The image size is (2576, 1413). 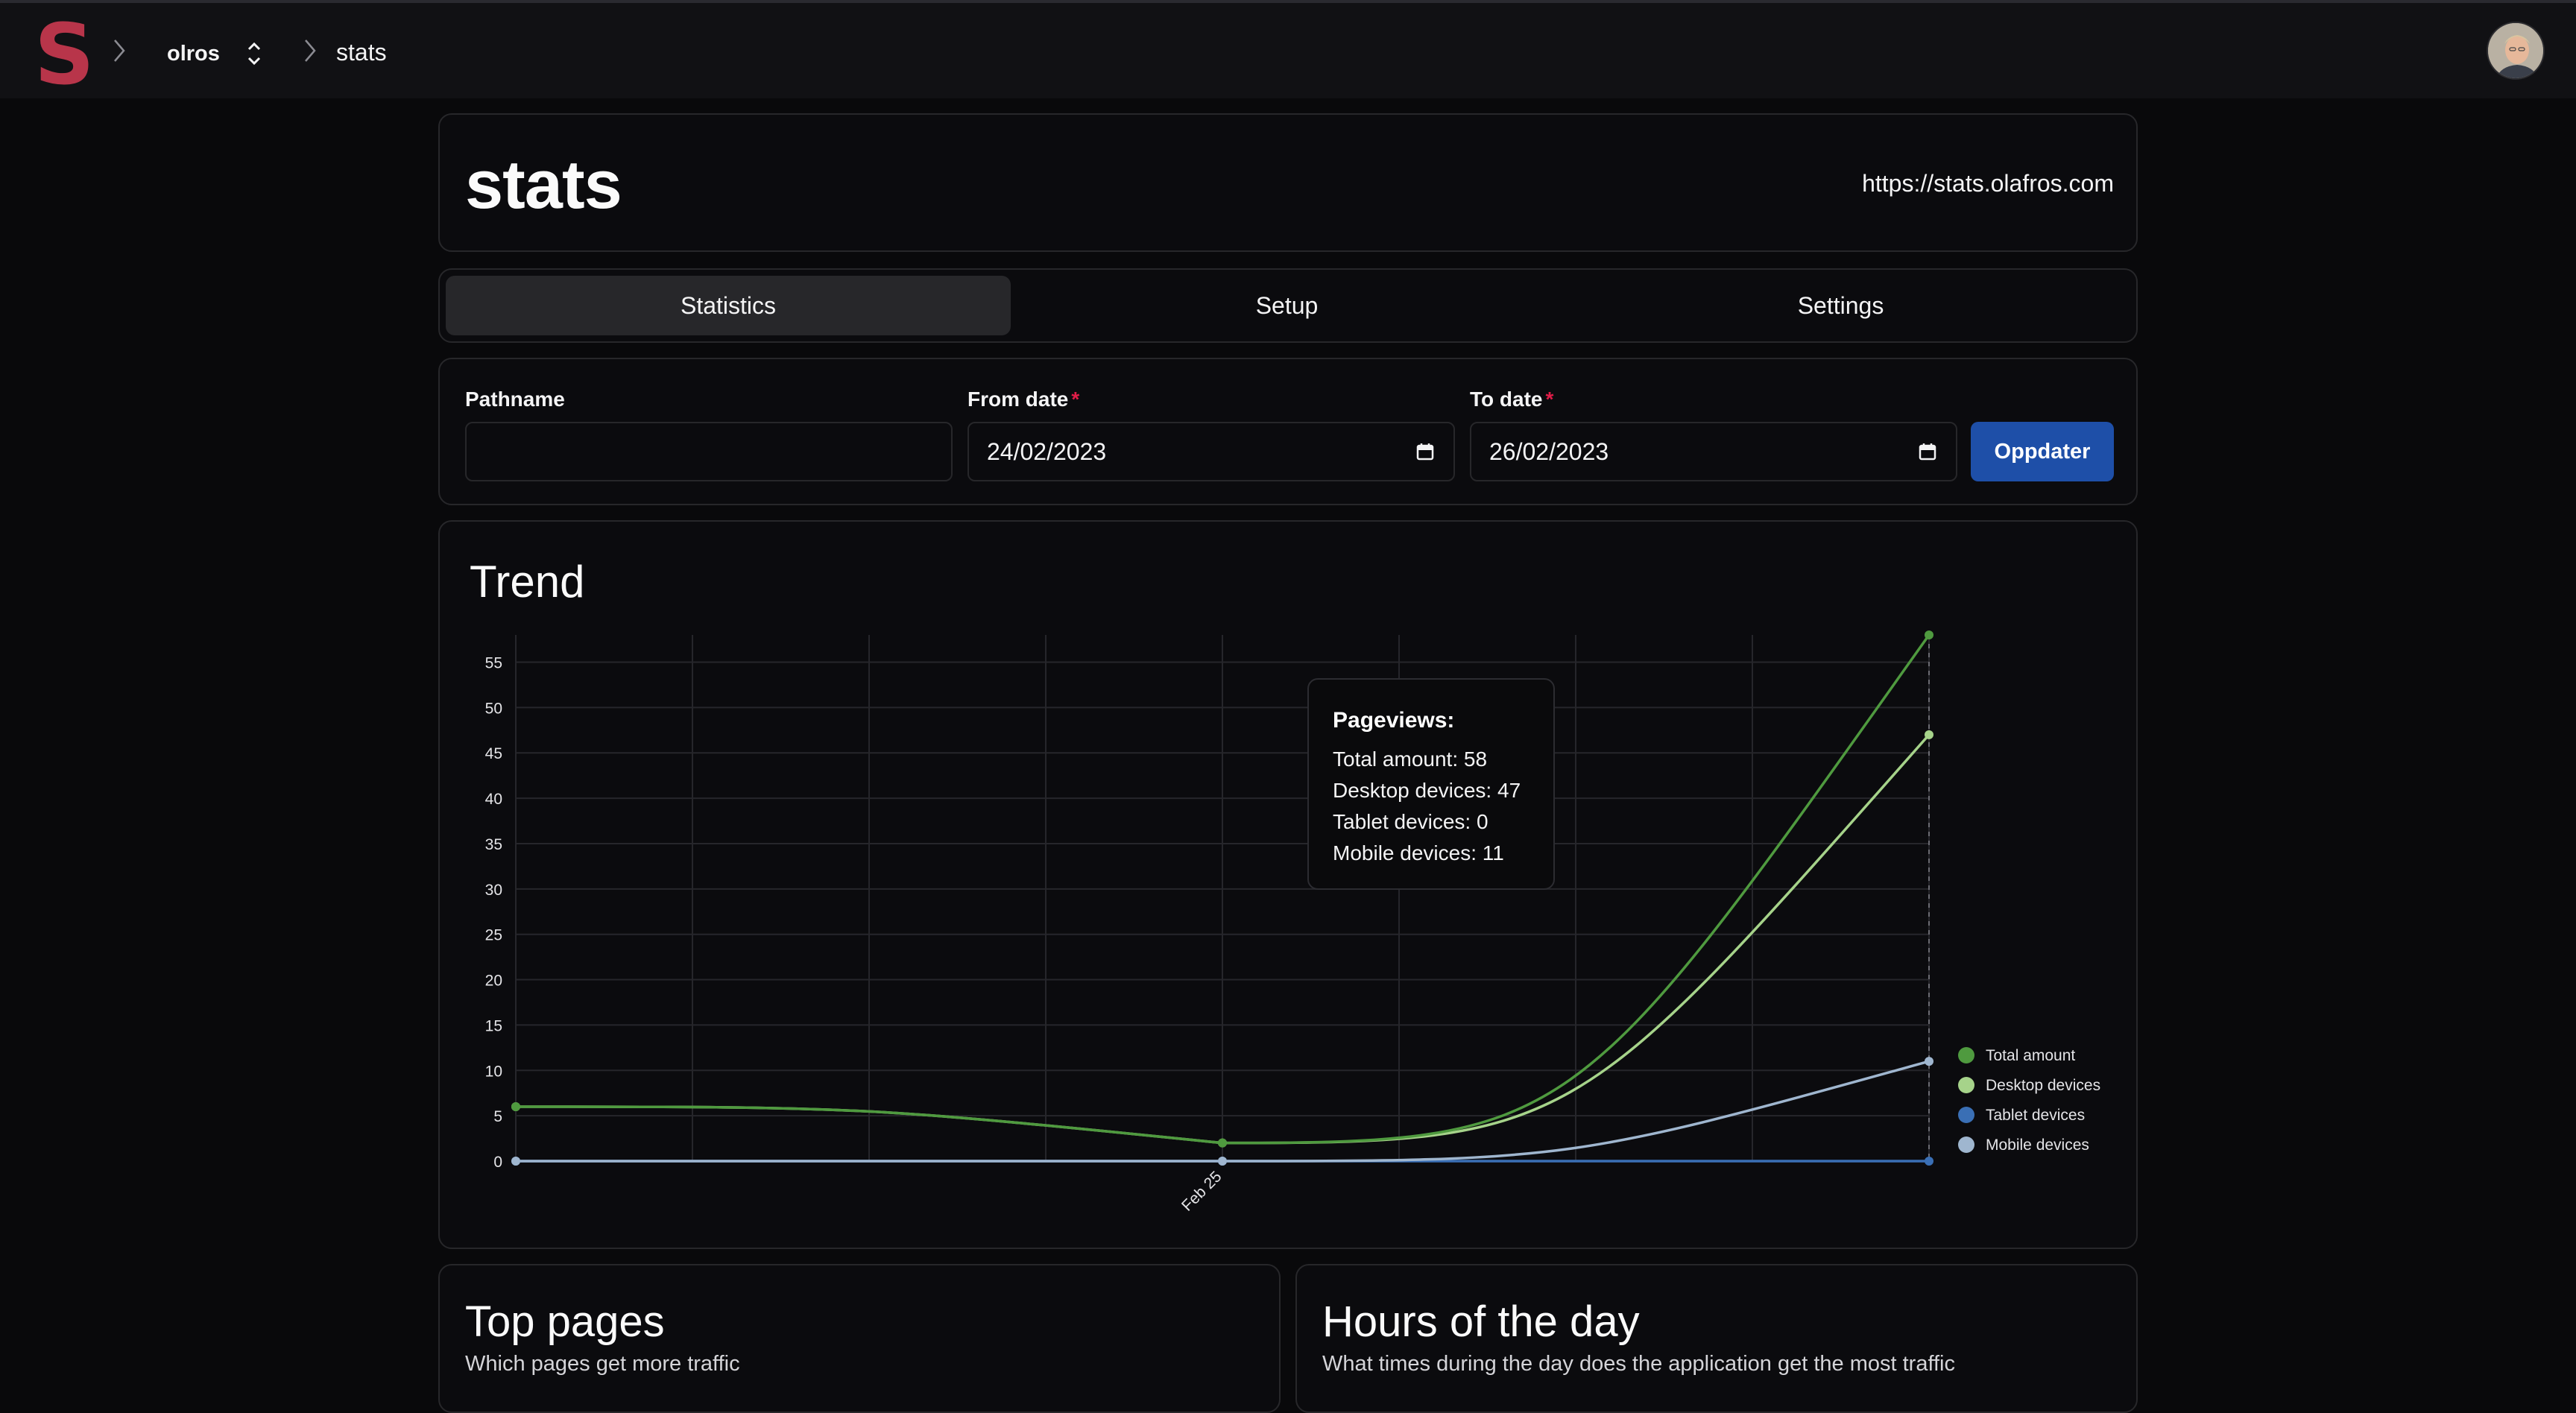 What do you see at coordinates (1288, 49) in the screenshot?
I see `top-navigation: S olros stats` at bounding box center [1288, 49].